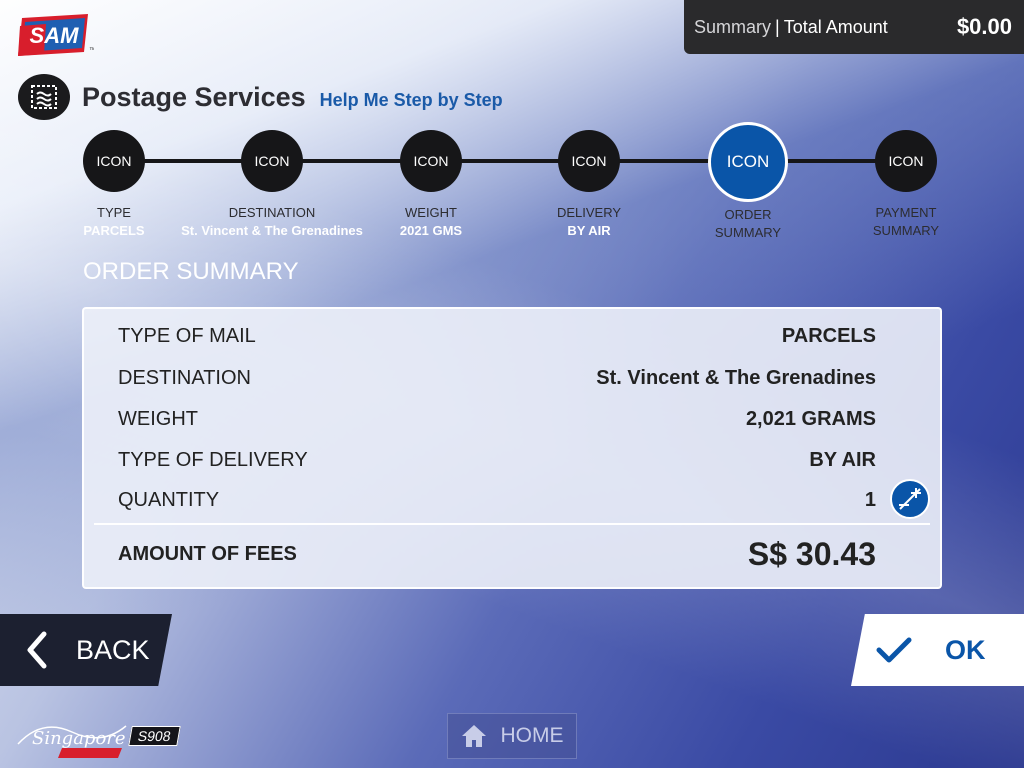 The height and width of the screenshot is (768, 1024). I want to click on home-button: HOME, so click(512, 736).